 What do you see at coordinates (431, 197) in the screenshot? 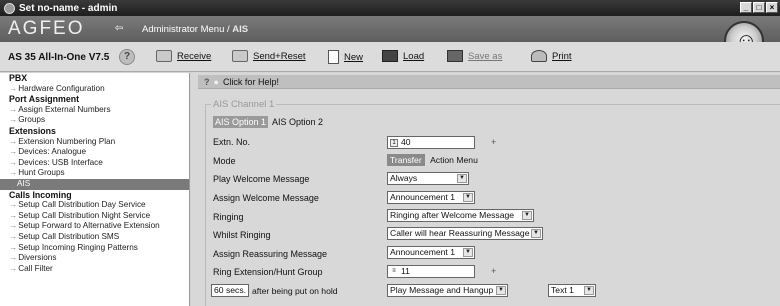
I see `assign-welcome-select: Announcement 1 ▼` at bounding box center [431, 197].